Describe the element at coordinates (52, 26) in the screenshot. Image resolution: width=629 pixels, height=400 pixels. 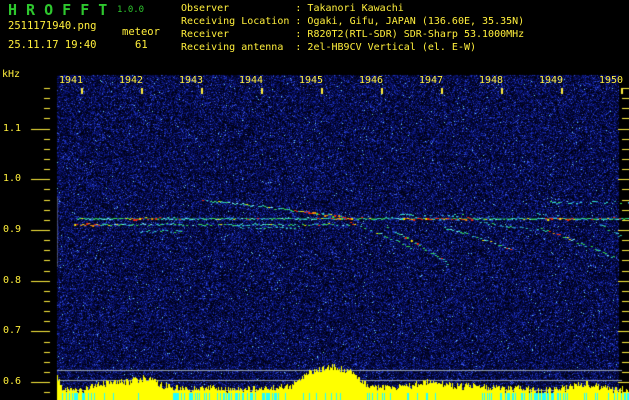
I see `output-filename: 2511171940.png` at that location.